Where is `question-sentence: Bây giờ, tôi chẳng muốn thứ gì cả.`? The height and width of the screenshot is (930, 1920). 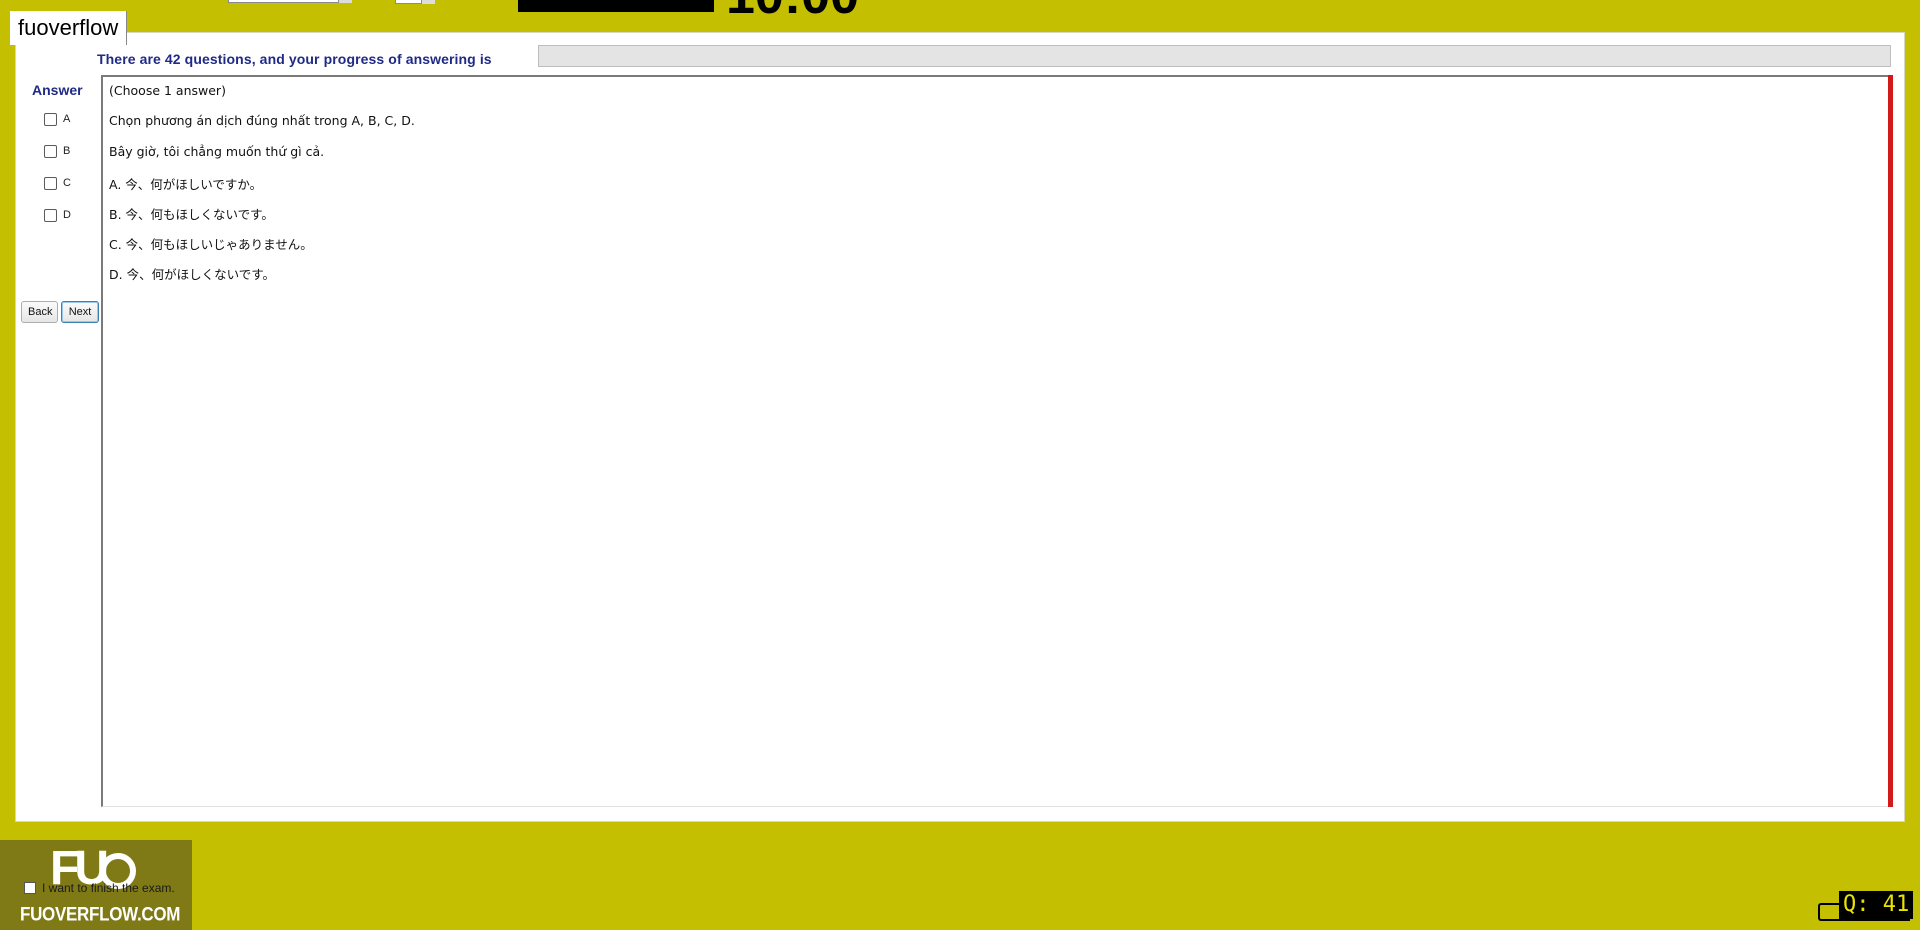
question-sentence: Bây giờ, tôi chẳng muốn thứ gì cả. is located at coordinates (217, 151).